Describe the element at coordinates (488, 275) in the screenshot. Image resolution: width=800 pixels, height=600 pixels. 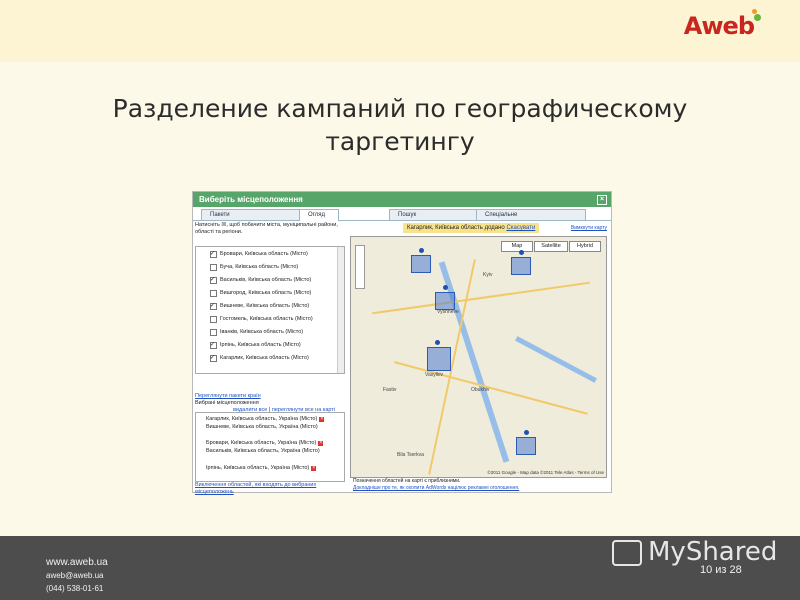
I see `town-label: Kyiv` at that location.